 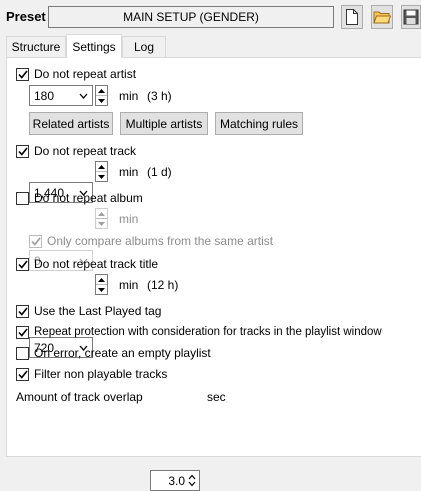 I want to click on open-button, so click(x=382, y=17).